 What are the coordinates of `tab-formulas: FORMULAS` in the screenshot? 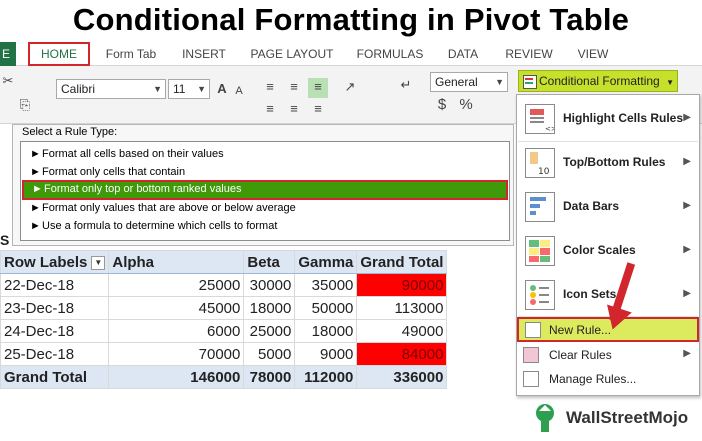 It's located at (390, 54).